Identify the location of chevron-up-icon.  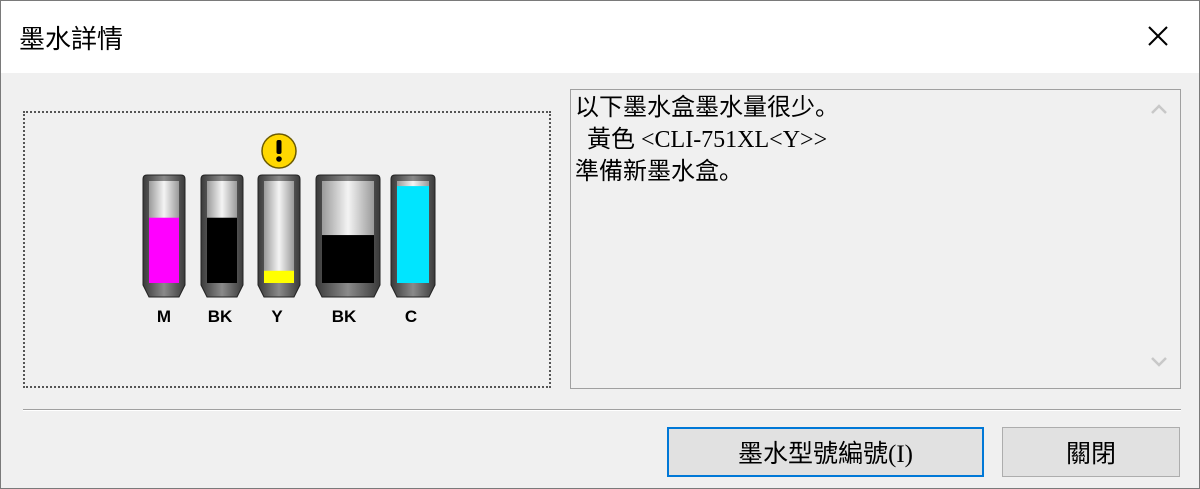
(1159, 109).